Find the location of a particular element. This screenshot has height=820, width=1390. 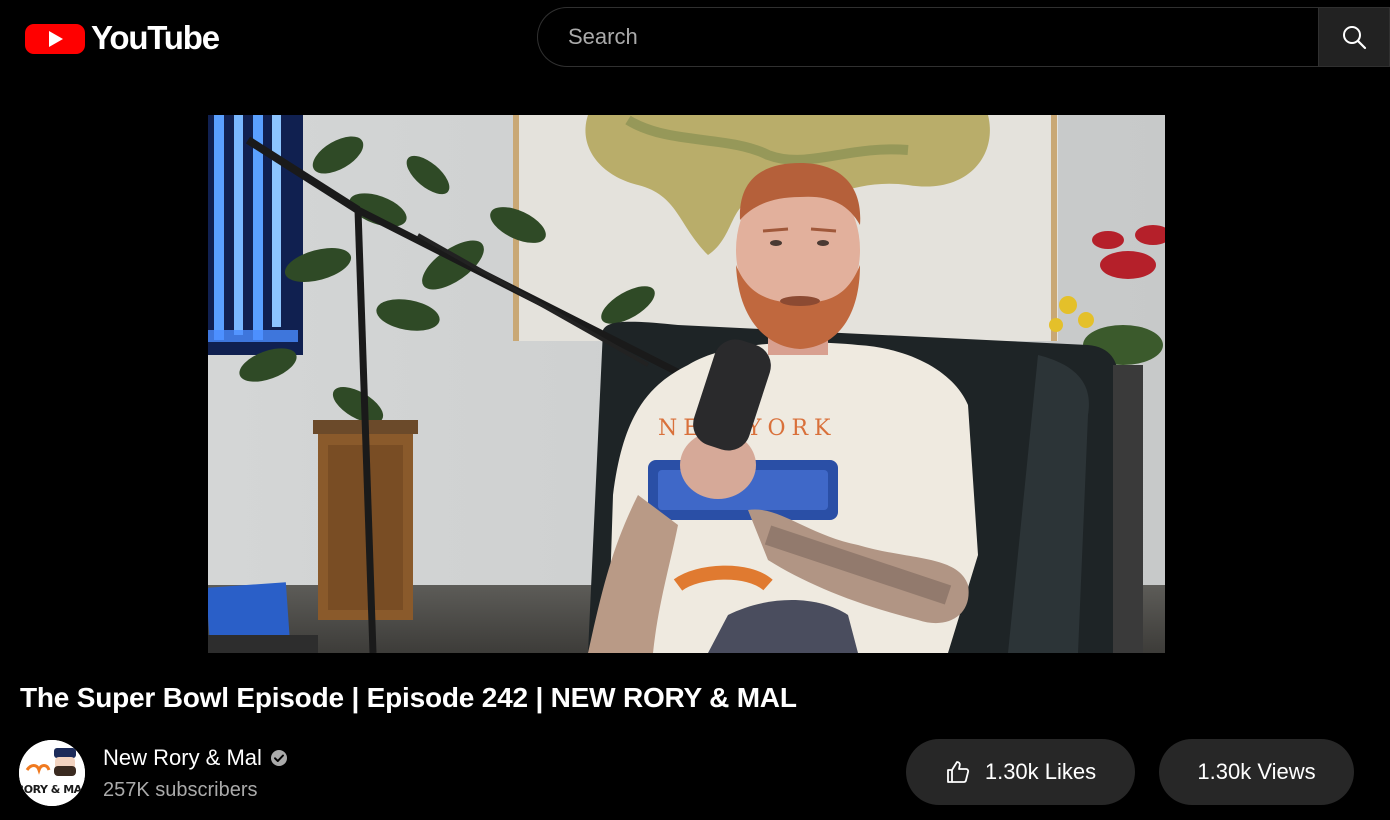

thumbs-up-icon is located at coordinates (957, 772).